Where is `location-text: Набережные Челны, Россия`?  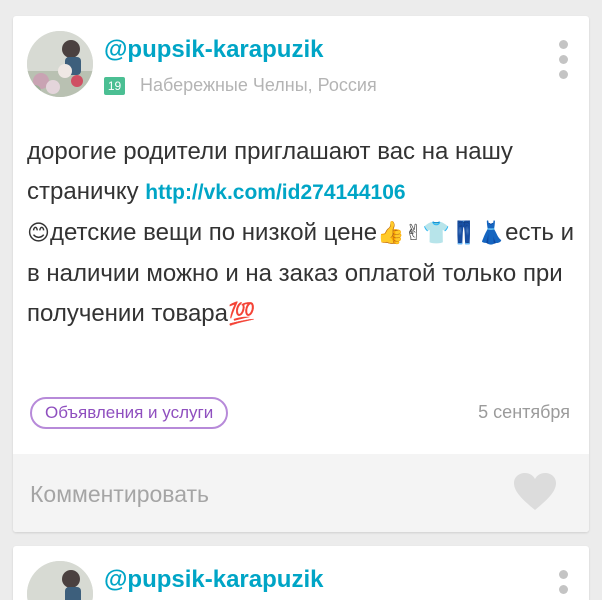
location-text: Набережные Челны, Россия is located at coordinates (258, 85).